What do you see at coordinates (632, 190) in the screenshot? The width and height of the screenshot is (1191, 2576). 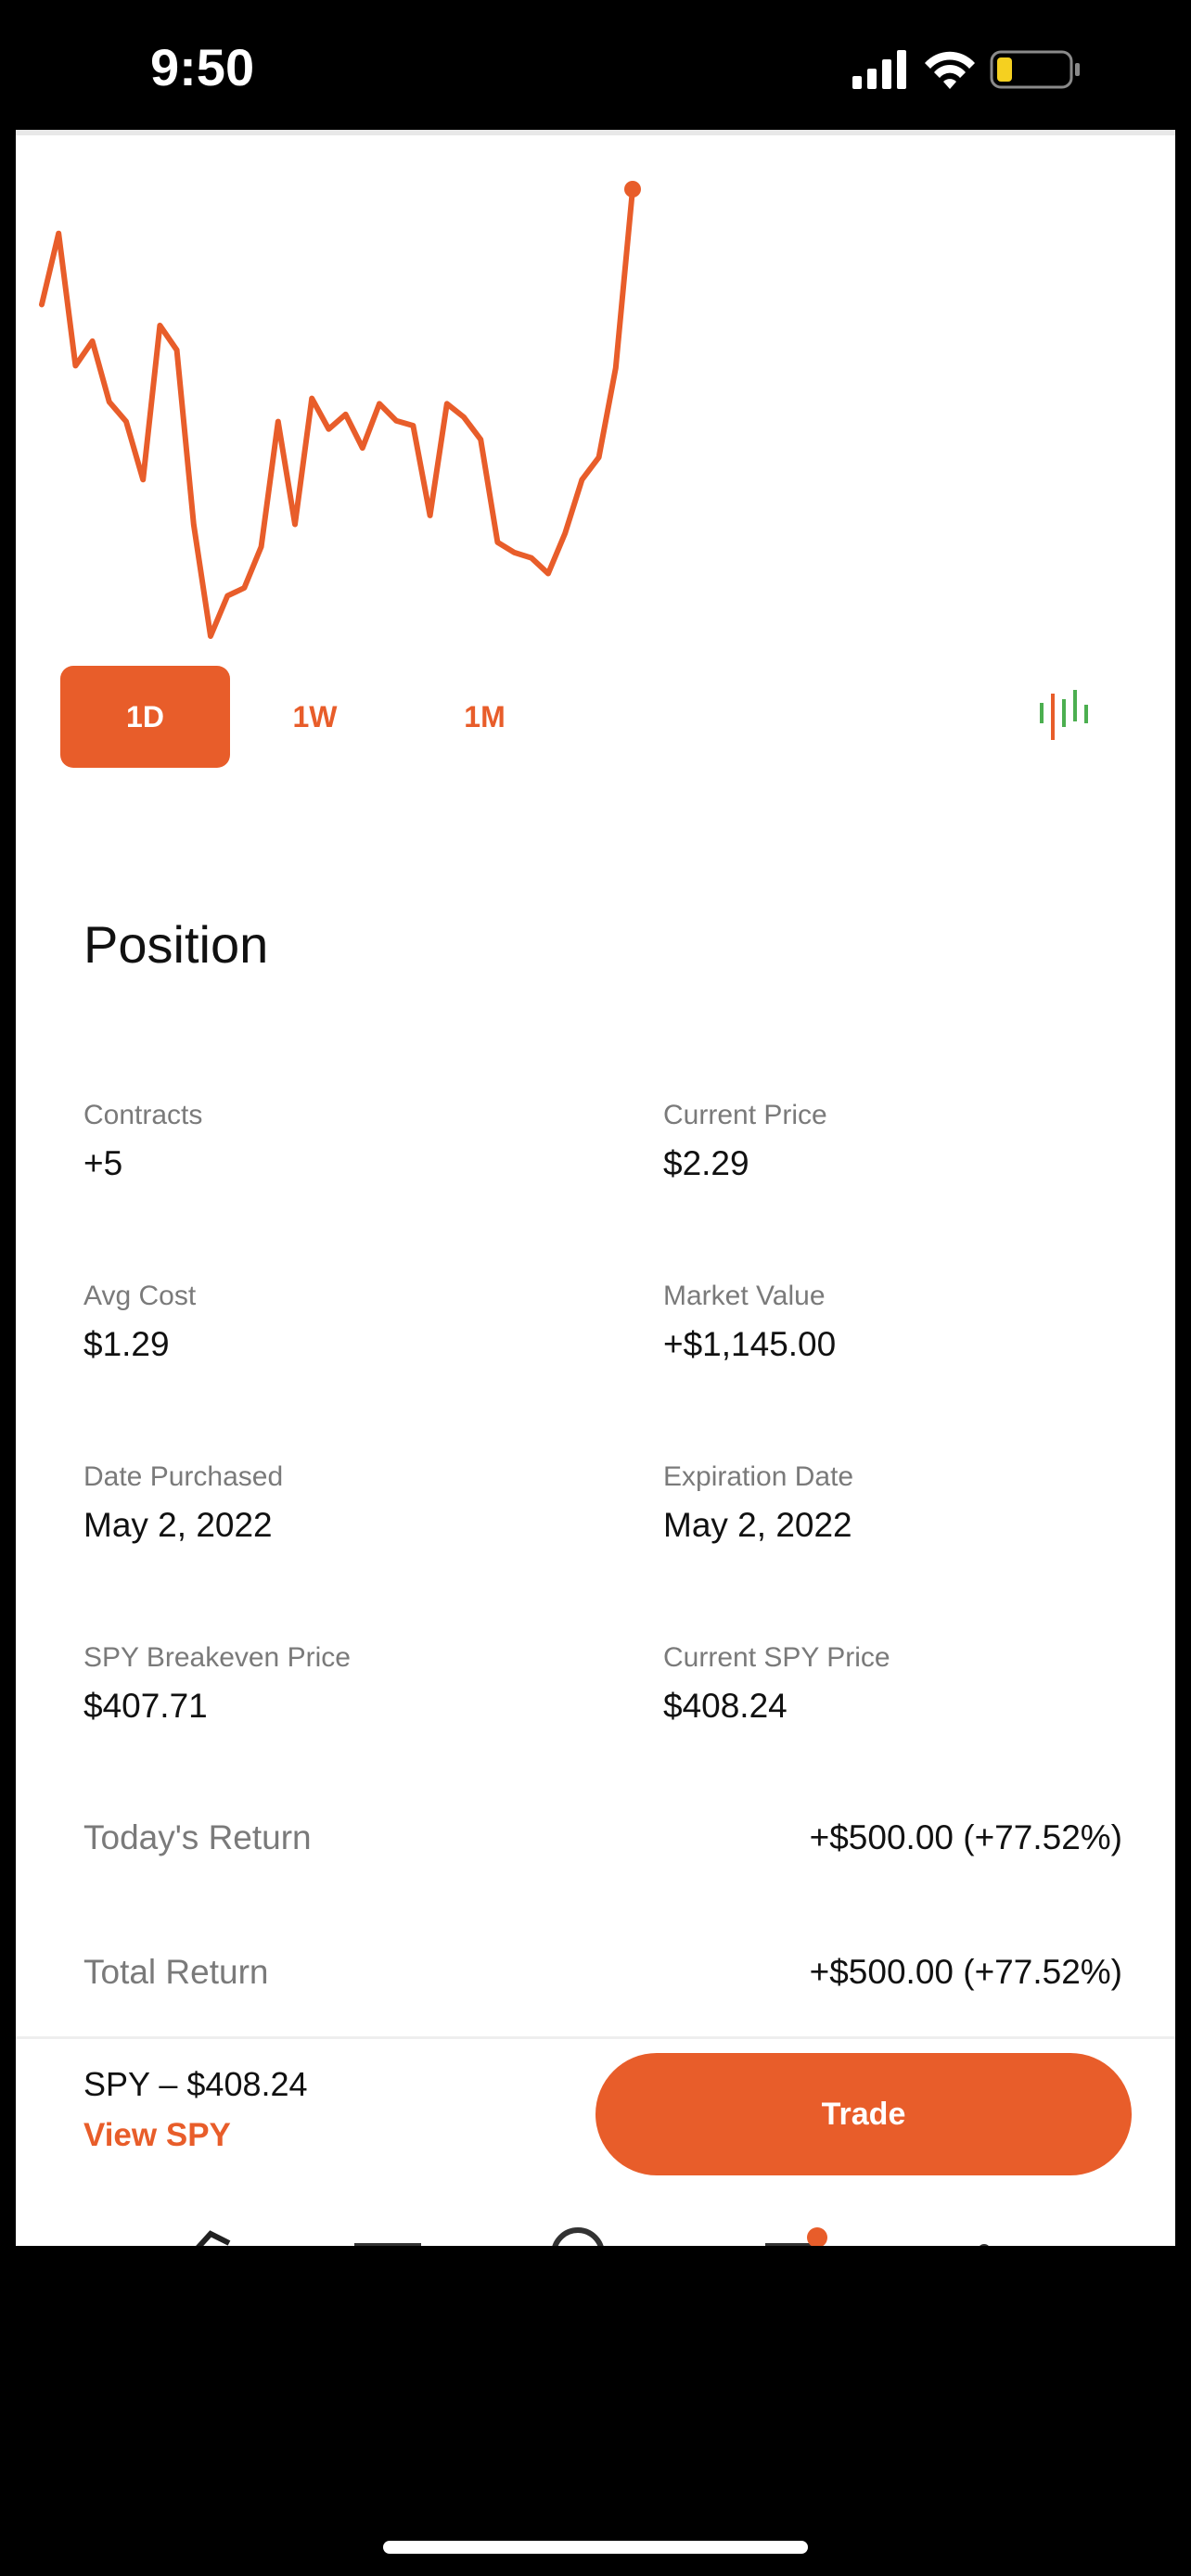 I see `price-endpoint-dot` at bounding box center [632, 190].